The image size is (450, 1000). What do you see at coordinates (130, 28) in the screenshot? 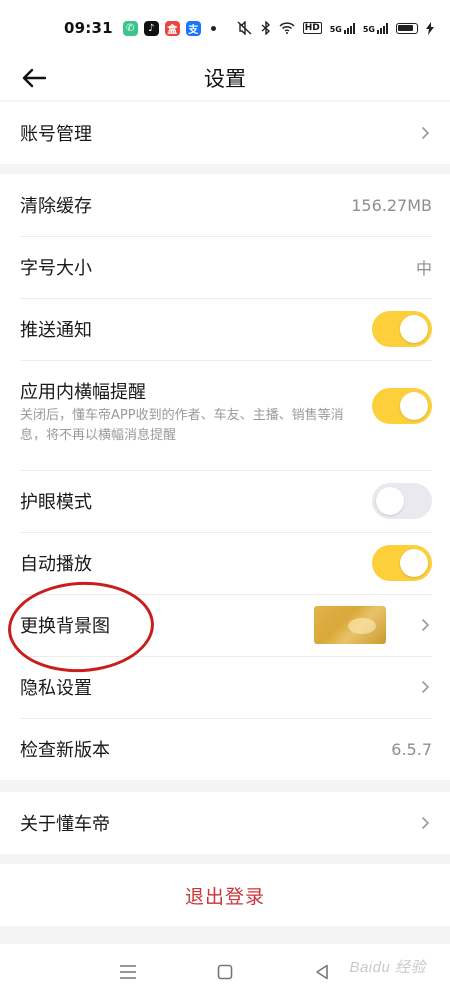
I see `phone-app-icon: ✆` at bounding box center [130, 28].